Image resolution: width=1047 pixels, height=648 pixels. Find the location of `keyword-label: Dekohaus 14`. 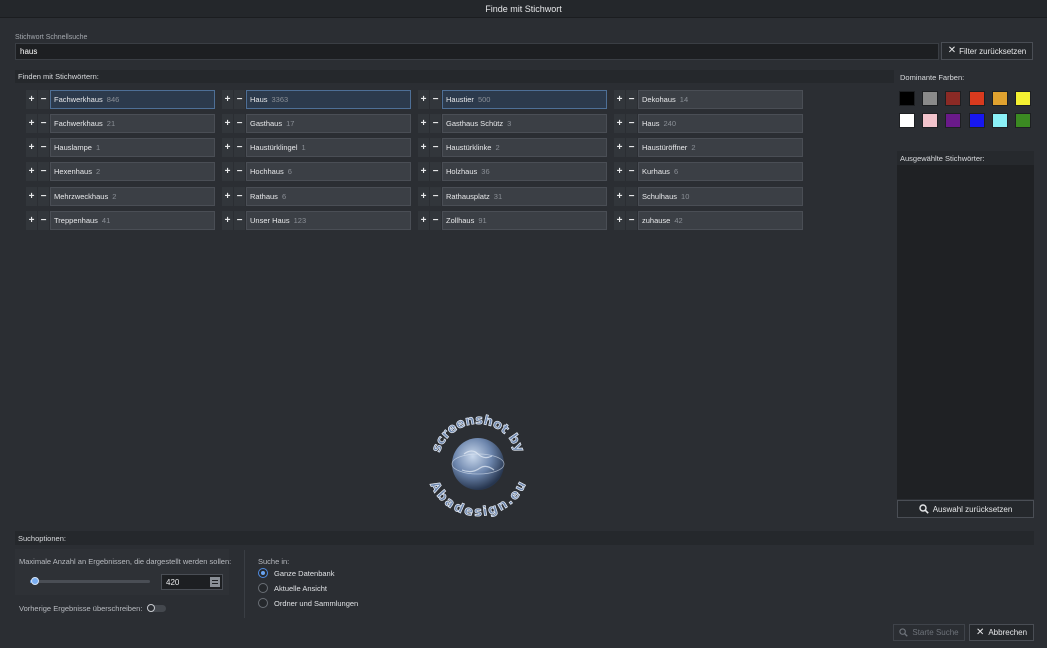

keyword-label: Dekohaus 14 is located at coordinates (720, 99).